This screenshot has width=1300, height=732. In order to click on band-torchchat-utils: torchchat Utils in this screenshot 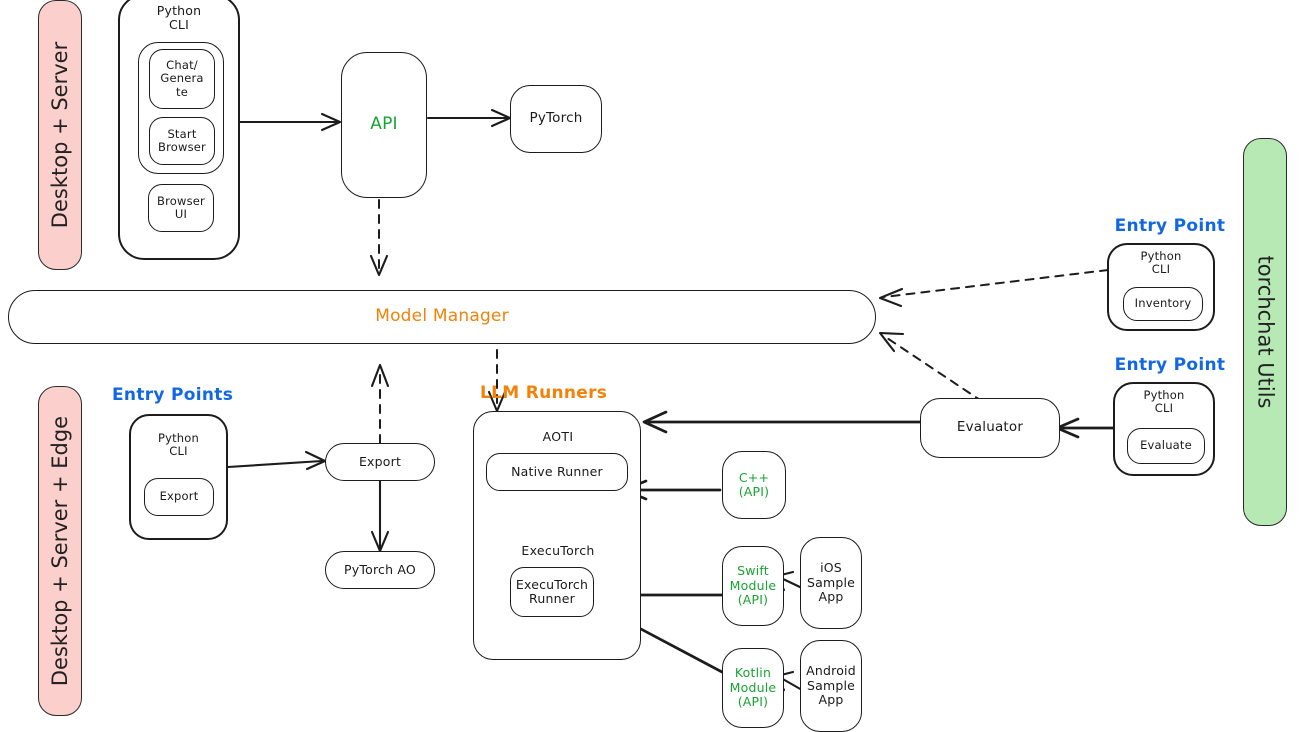, I will do `click(1265, 332)`.